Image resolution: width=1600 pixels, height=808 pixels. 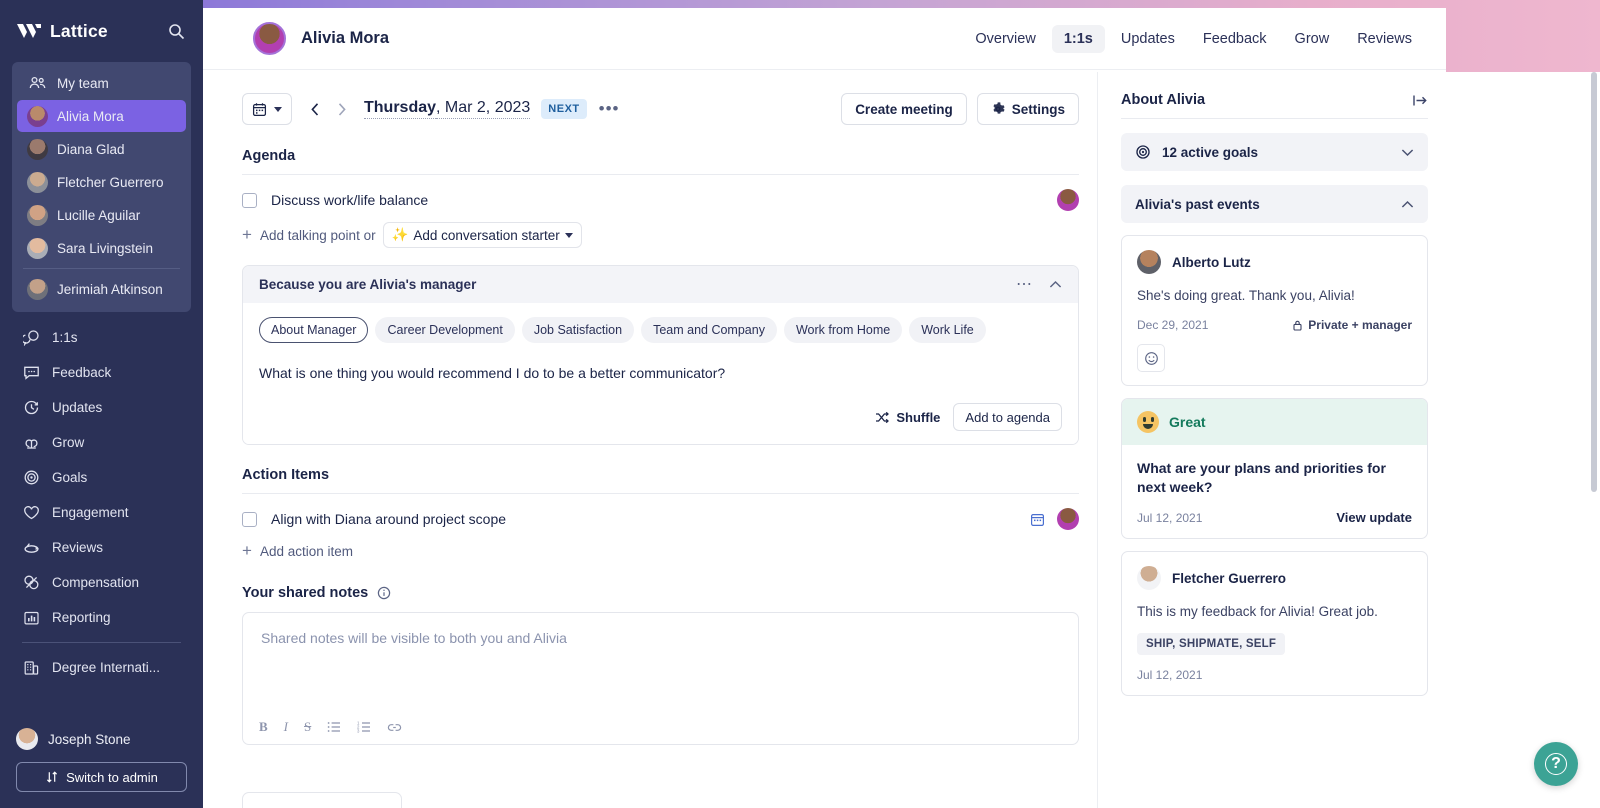 I want to click on sidebar-item-engagement: Engagement, so click(x=101, y=512).